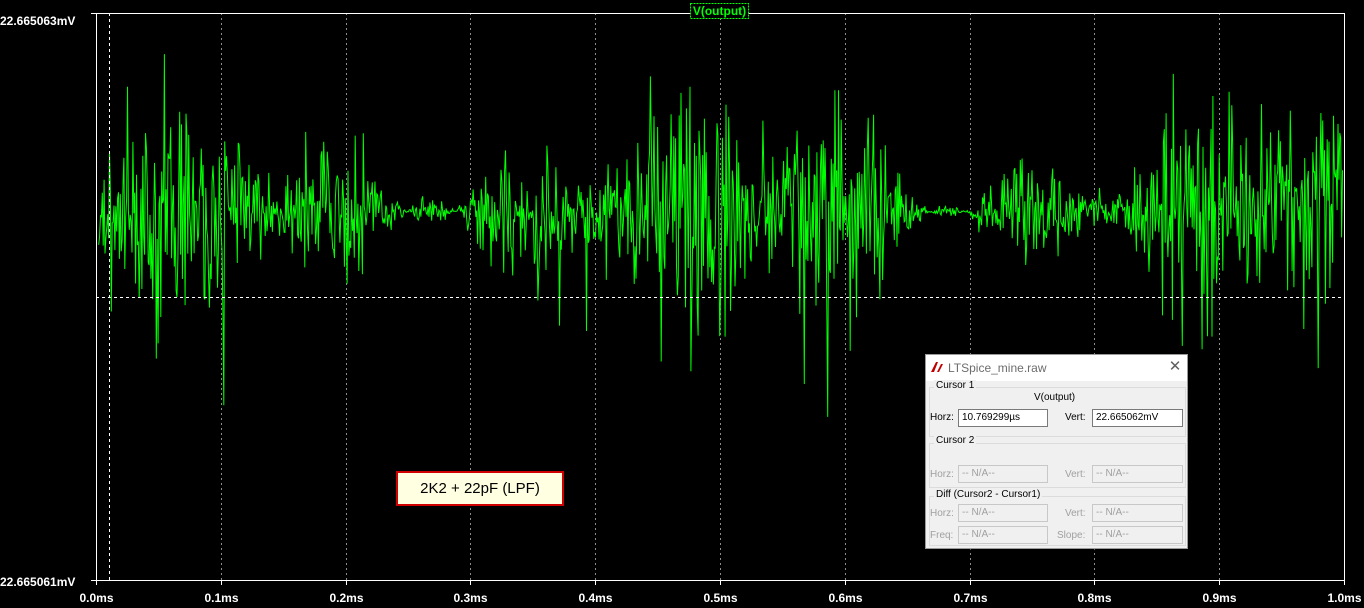 This screenshot has height=608, width=1364. What do you see at coordinates (595, 598) in the screenshot?
I see `x-tick-label: 0.4ms` at bounding box center [595, 598].